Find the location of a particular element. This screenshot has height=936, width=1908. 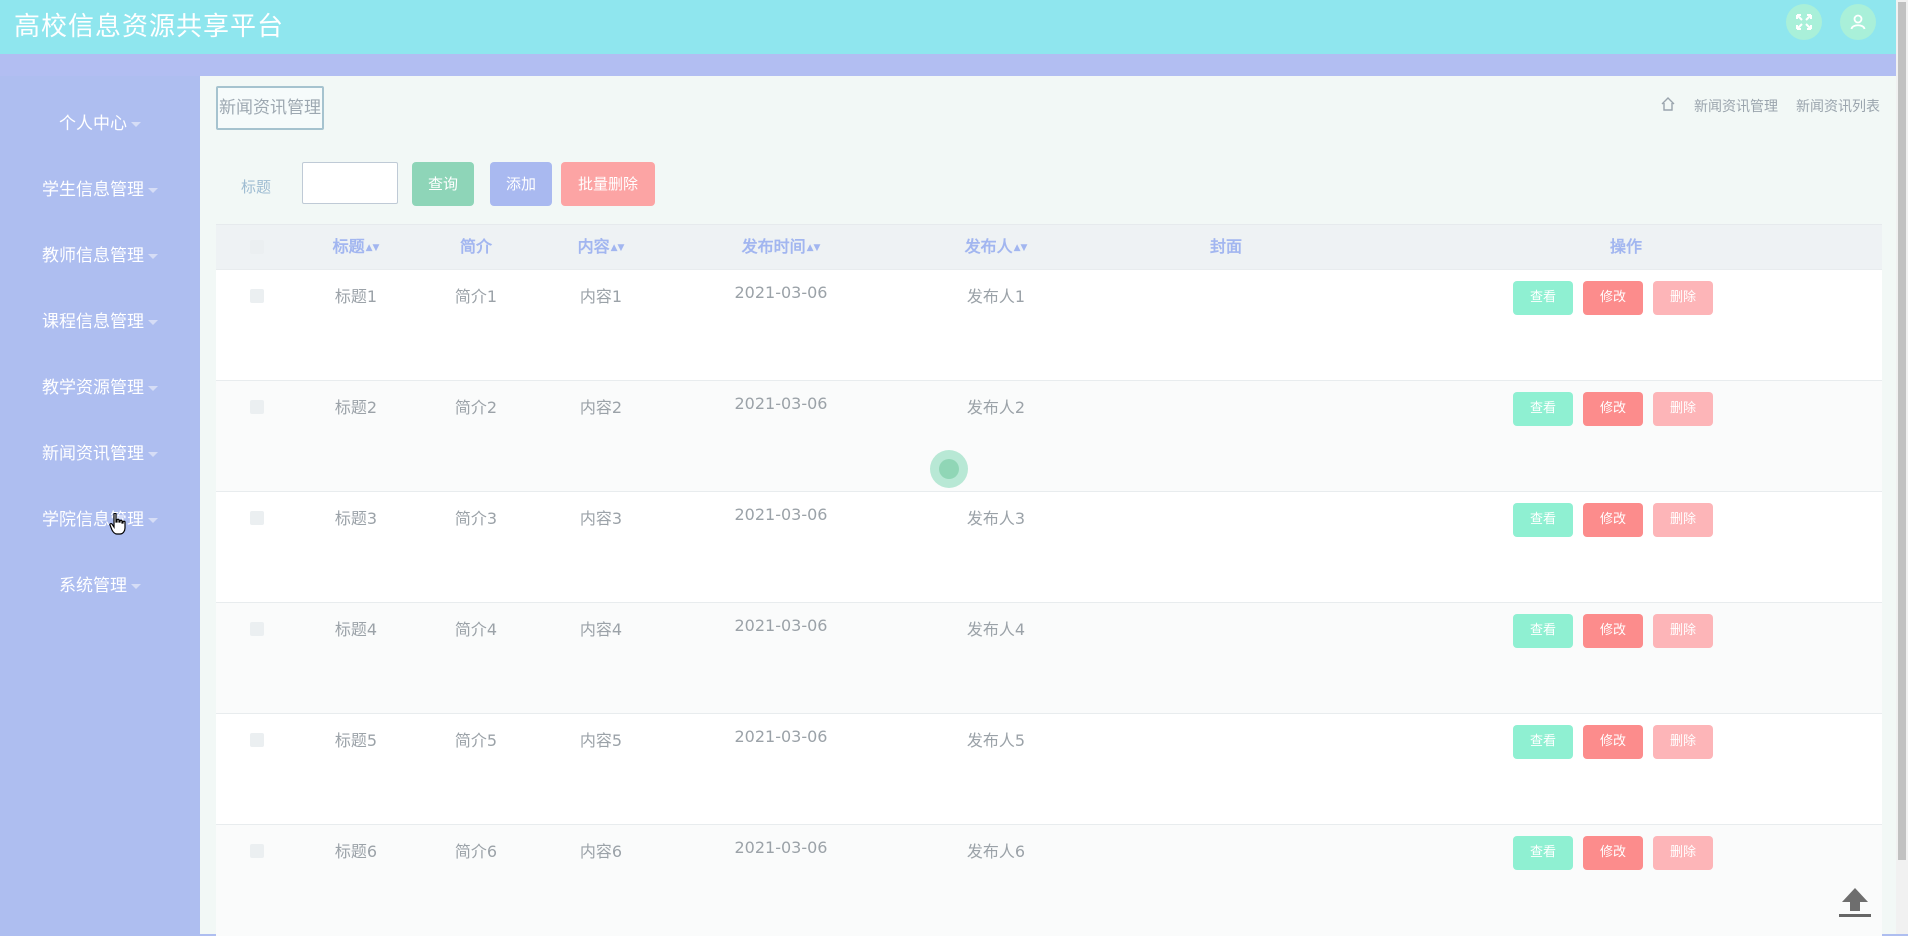

cell-content: 内容6 is located at coordinates (601, 851).